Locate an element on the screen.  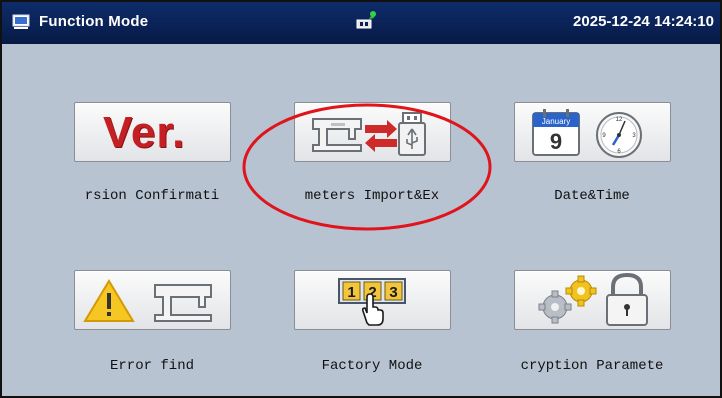
factory-mode-label: Factory Mode is located at coordinates (372, 366).